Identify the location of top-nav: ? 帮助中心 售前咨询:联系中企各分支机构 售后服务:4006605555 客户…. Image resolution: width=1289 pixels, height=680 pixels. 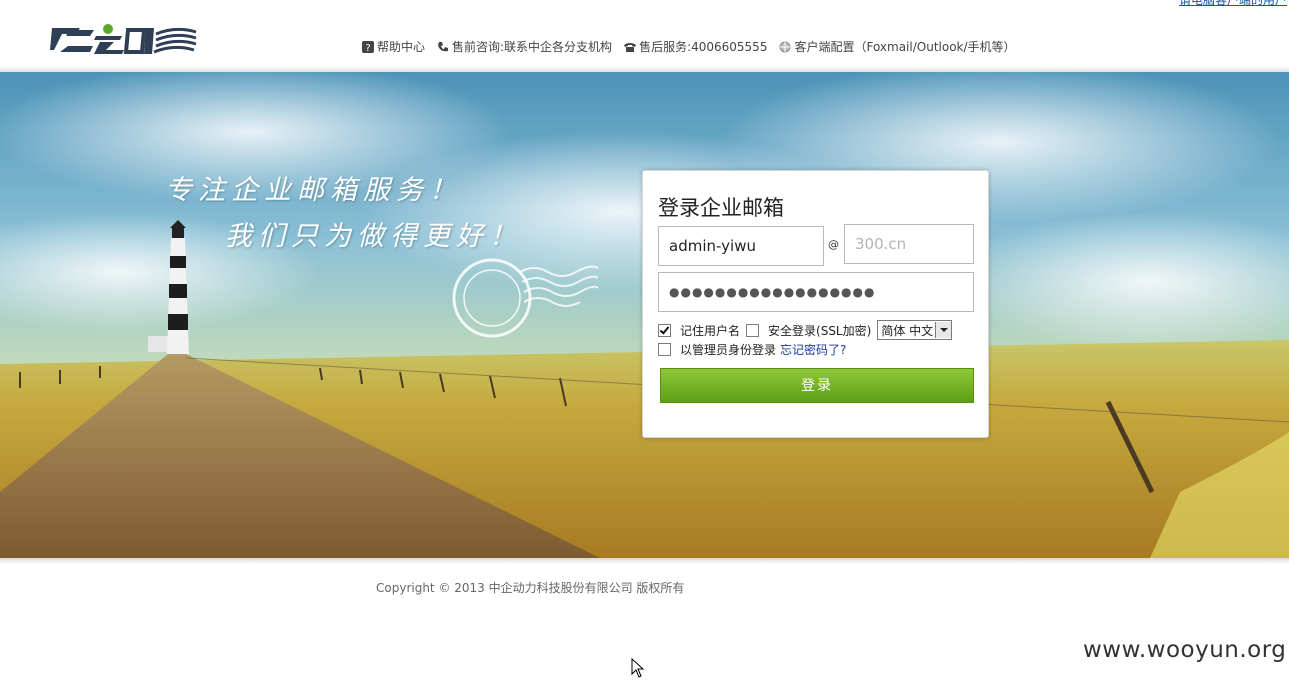
(689, 46).